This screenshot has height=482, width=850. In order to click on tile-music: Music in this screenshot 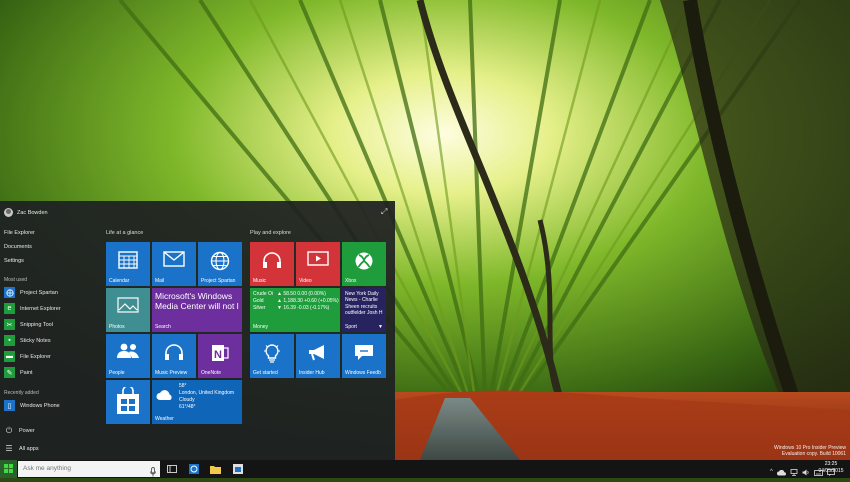, I will do `click(272, 264)`.